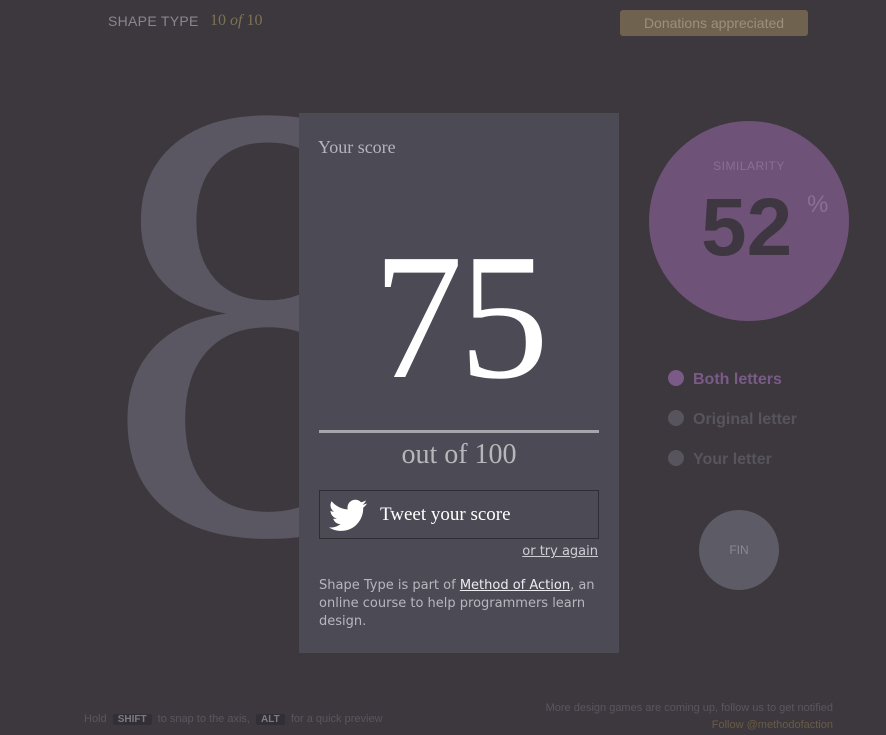 The width and height of the screenshot is (886, 735). Describe the element at coordinates (254, 20) in the screenshot. I see `progress-total: 10` at that location.